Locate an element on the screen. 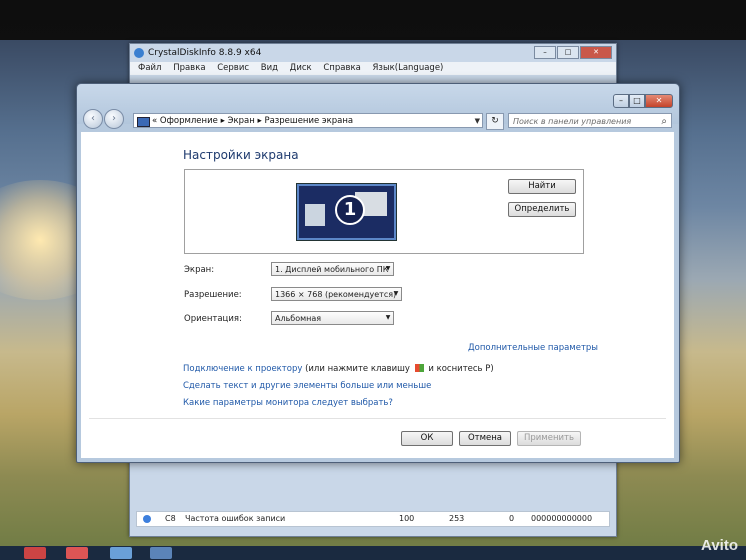 The height and width of the screenshot is (560, 746). window-controls: – □ ✕ is located at coordinates (643, 101).